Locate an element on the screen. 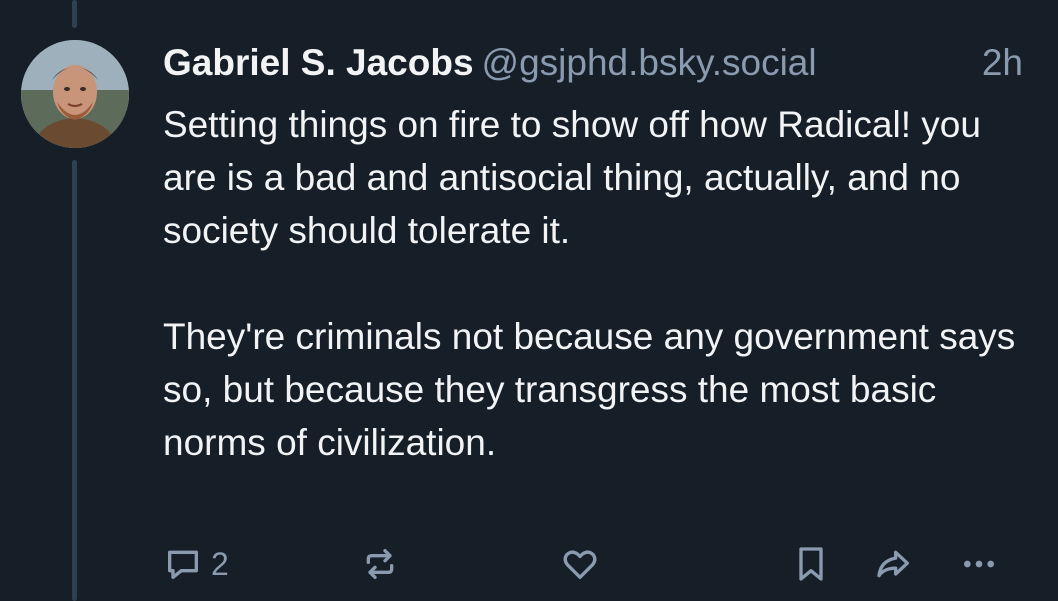 This screenshot has height=601, width=1058. reply-button: 2 is located at coordinates (196, 564).